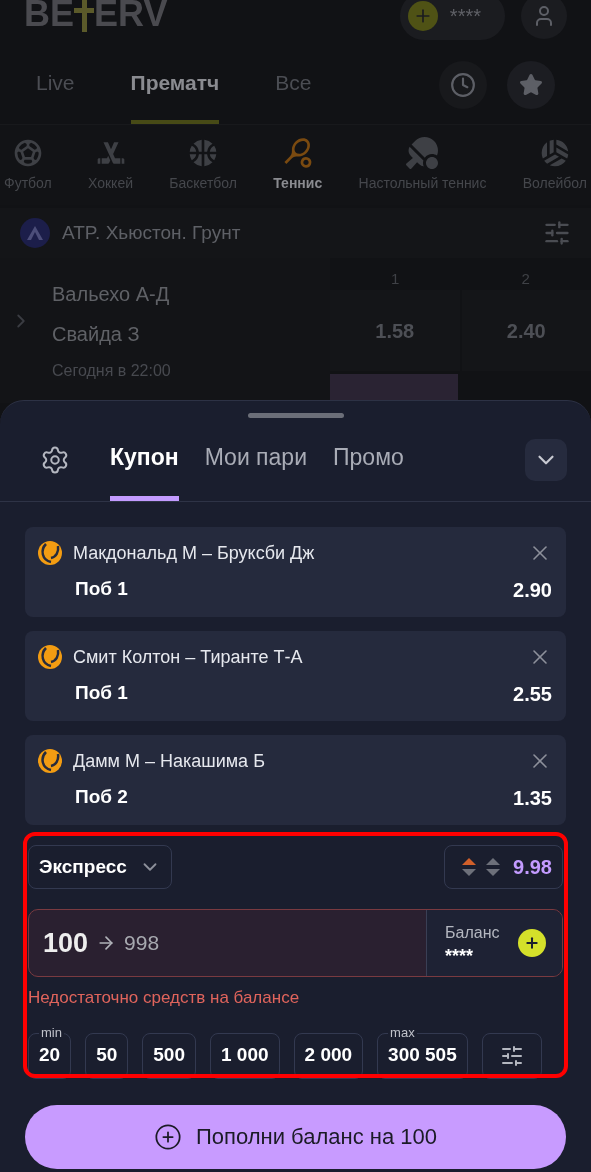  Describe the element at coordinates (328, 1055) in the screenshot. I see `amount-chip: 2 000` at that location.